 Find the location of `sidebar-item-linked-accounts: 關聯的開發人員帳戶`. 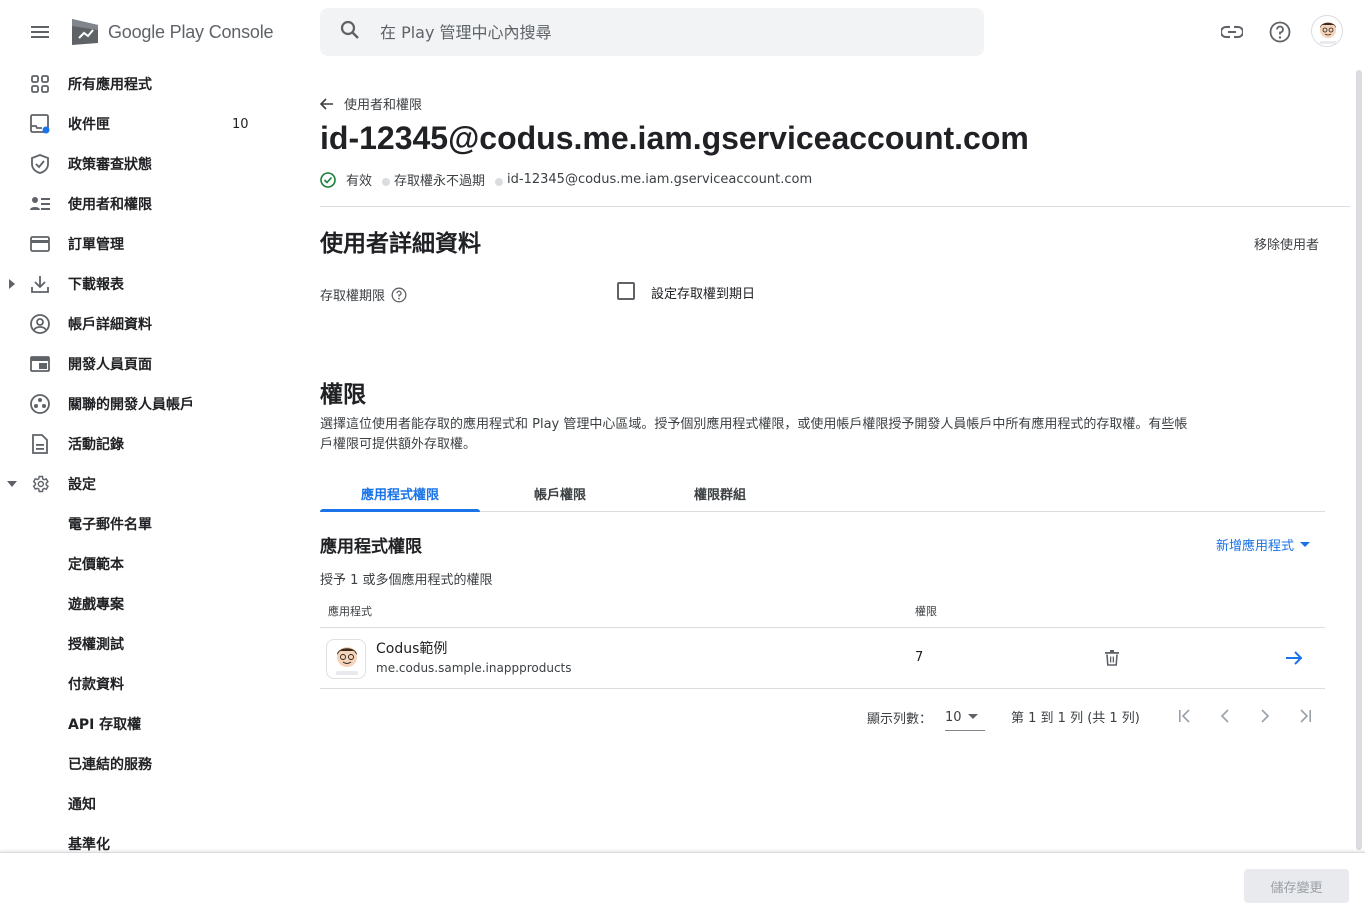

sidebar-item-linked-accounts: 關聯的開發人員帳戶 is located at coordinates (148, 404).